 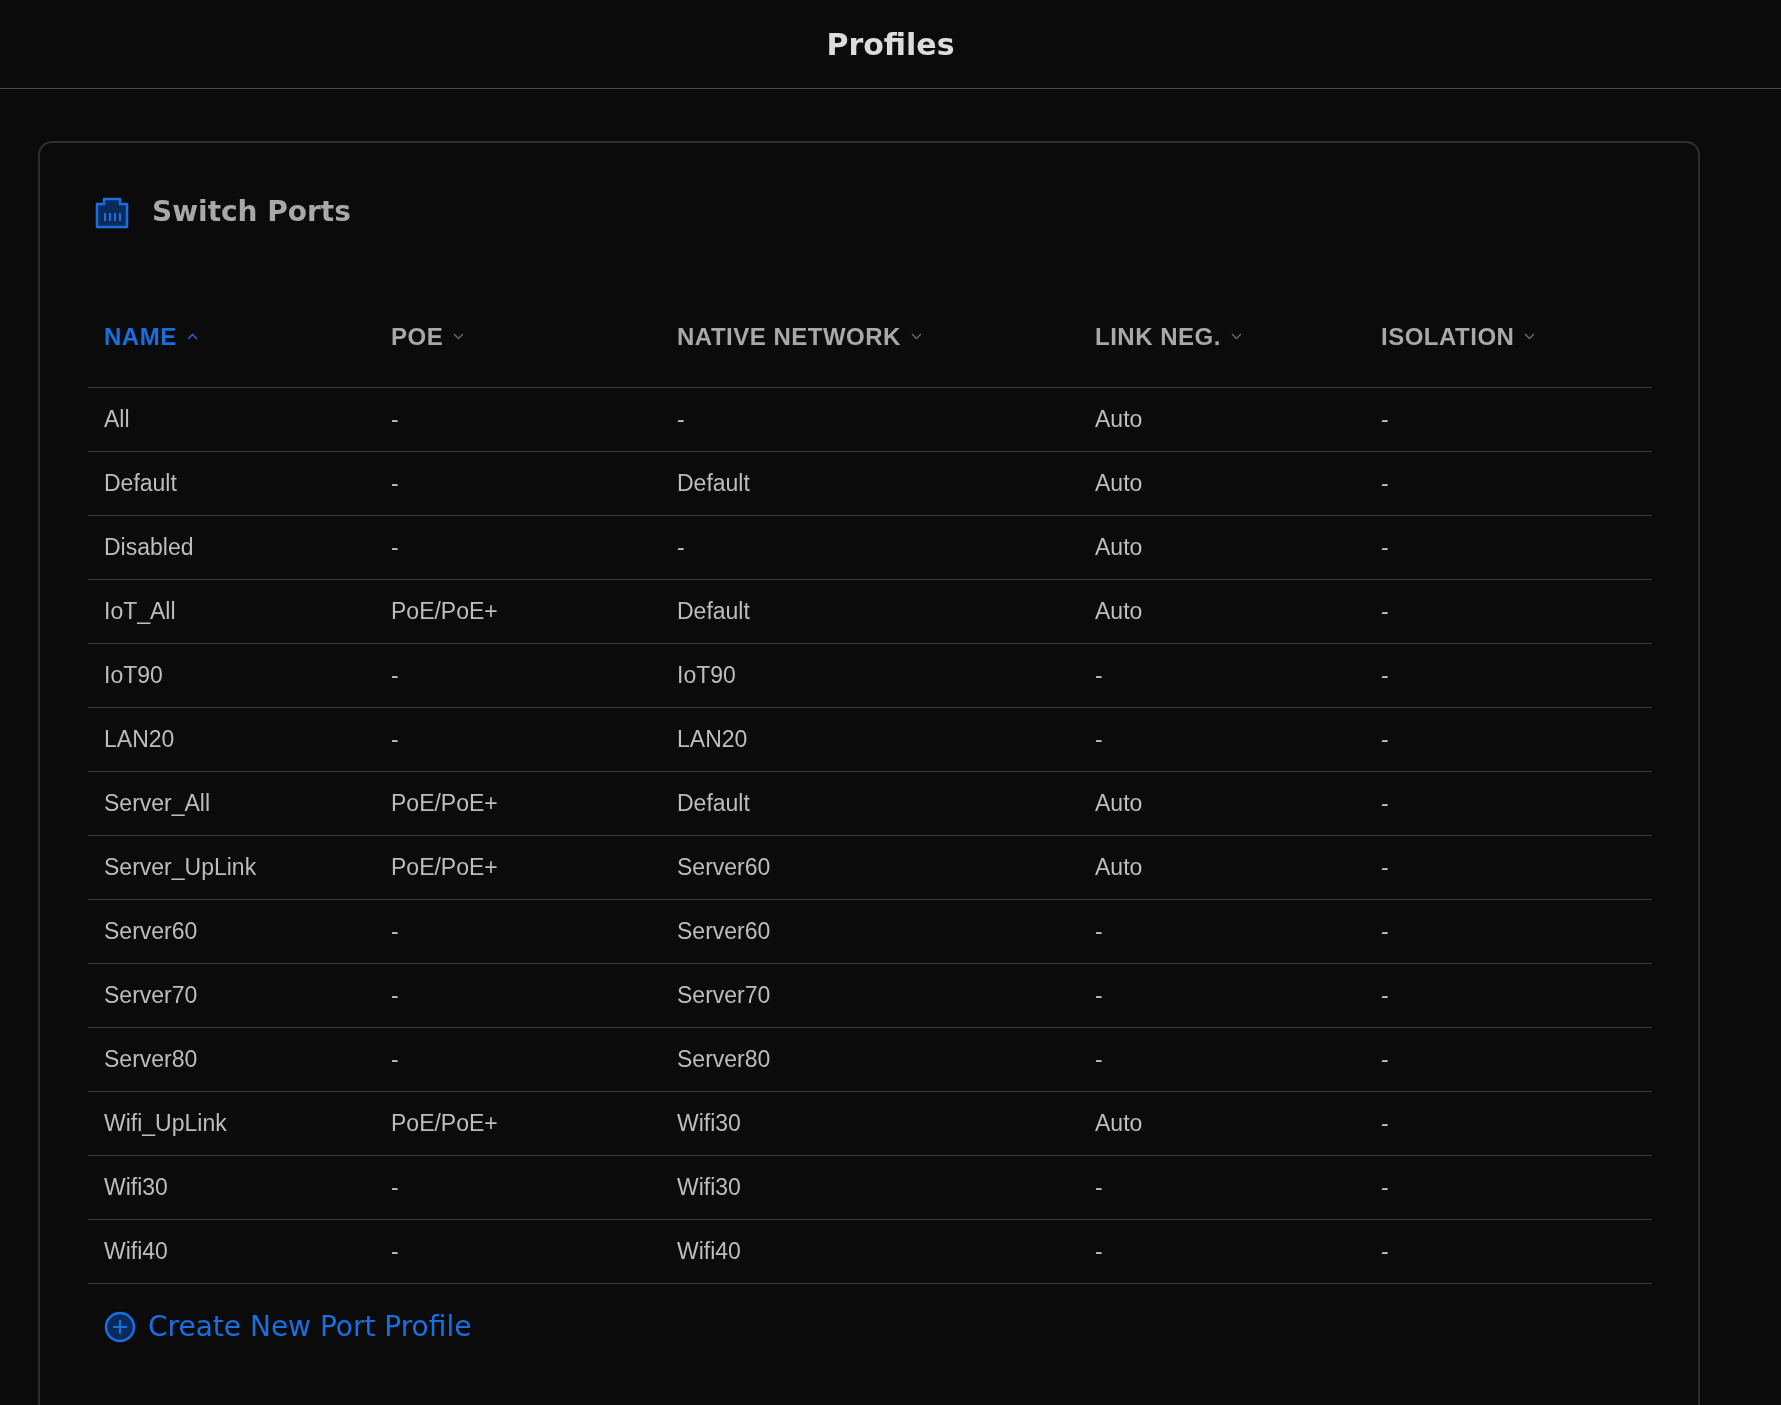 I want to click on column-header: LINK NEG., so click(x=1168, y=336).